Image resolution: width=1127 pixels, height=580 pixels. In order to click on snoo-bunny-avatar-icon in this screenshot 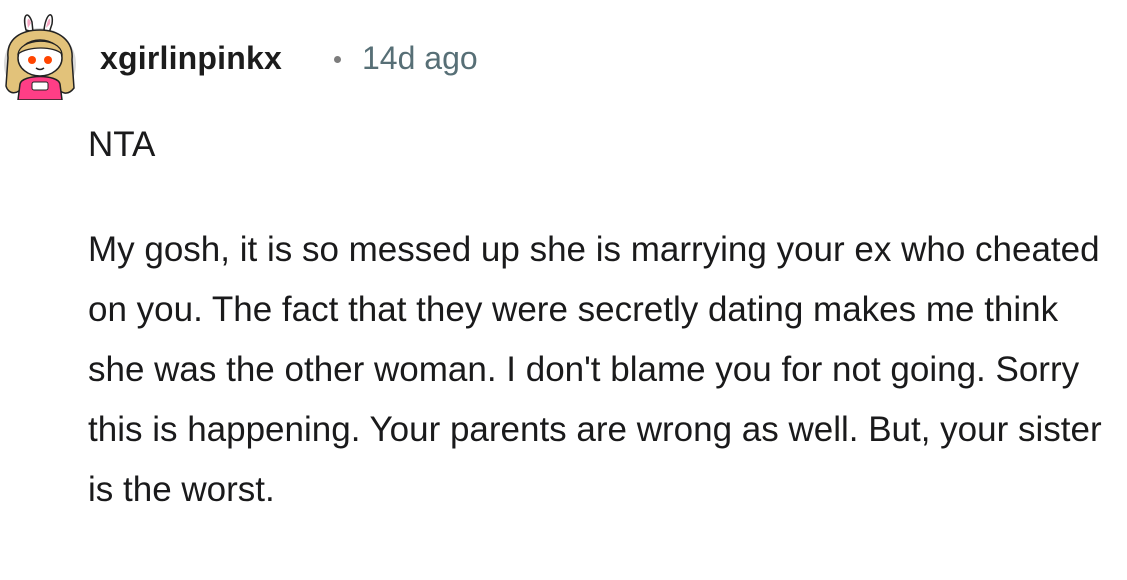, I will do `click(40, 57)`.